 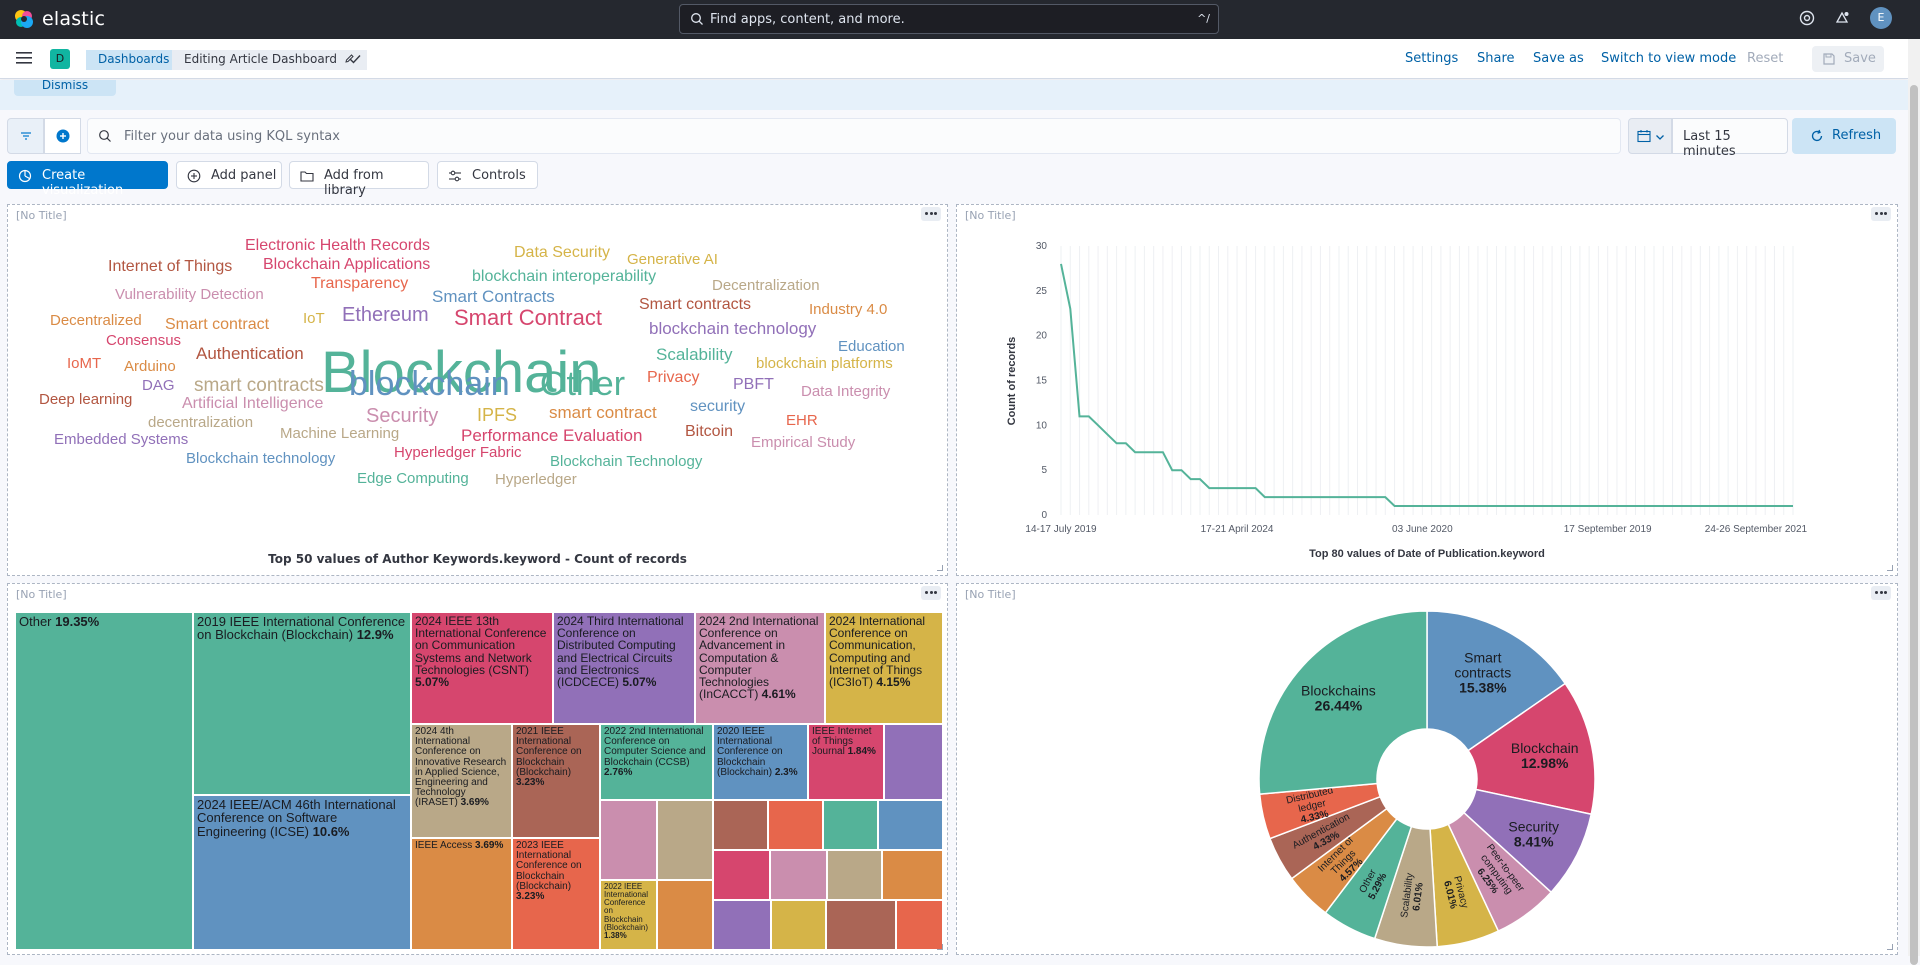 I want to click on wordcloud-word: Smart Contract, so click(x=528, y=318).